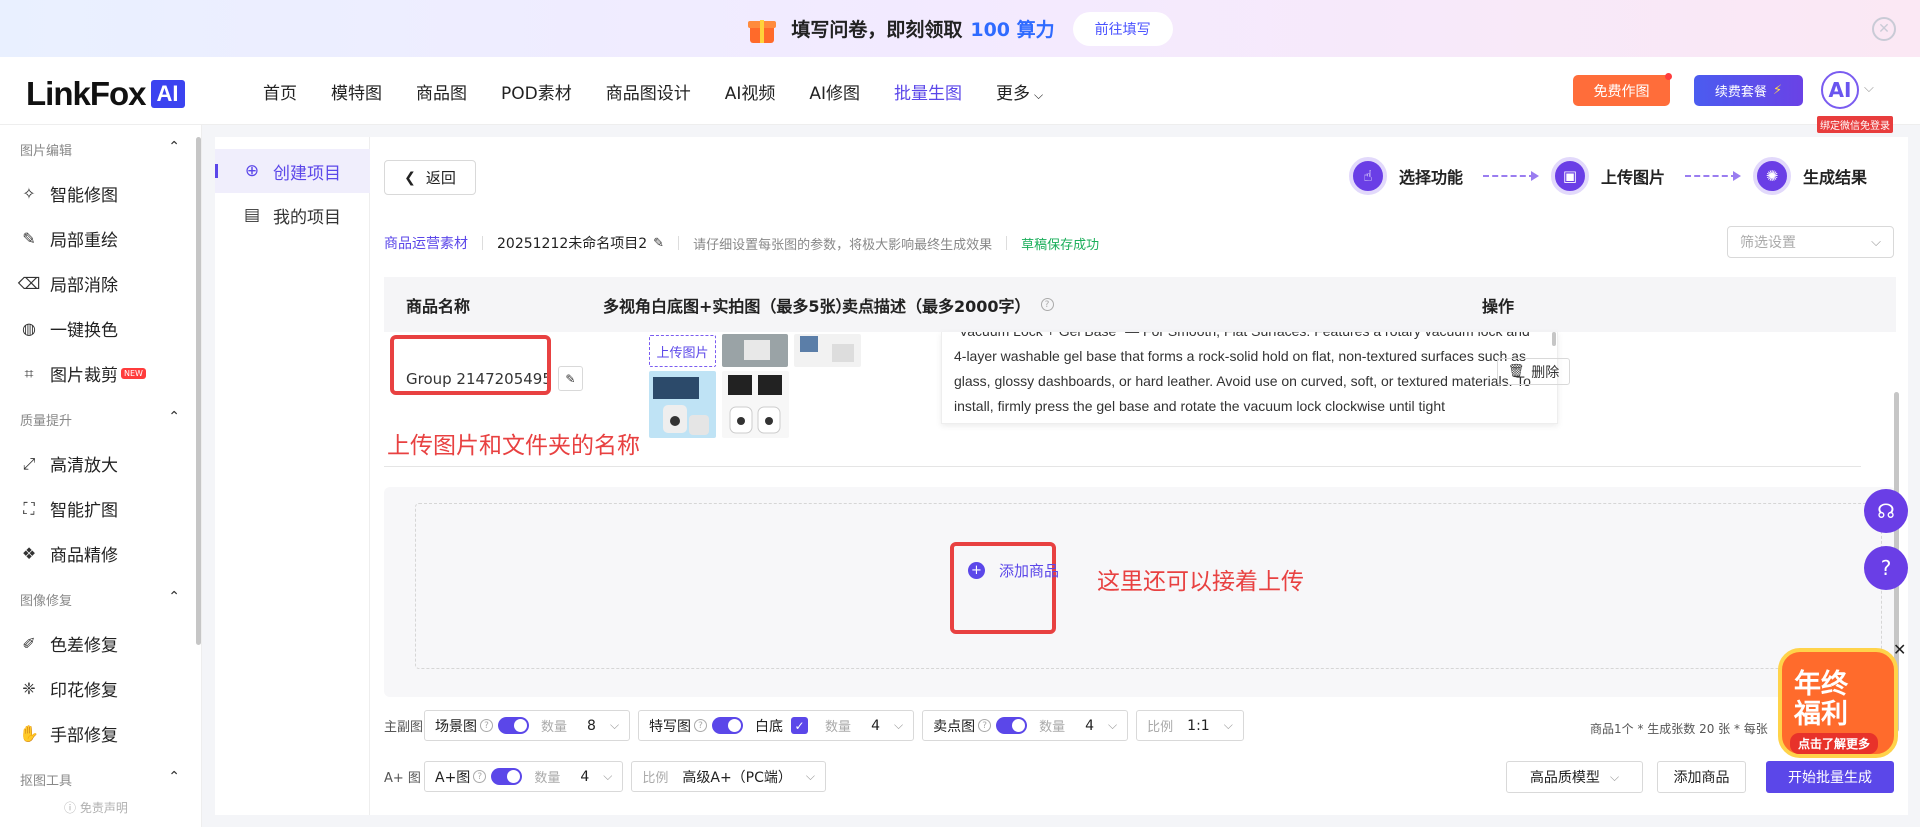  I want to click on pointer-icon: ☝, so click(1368, 176).